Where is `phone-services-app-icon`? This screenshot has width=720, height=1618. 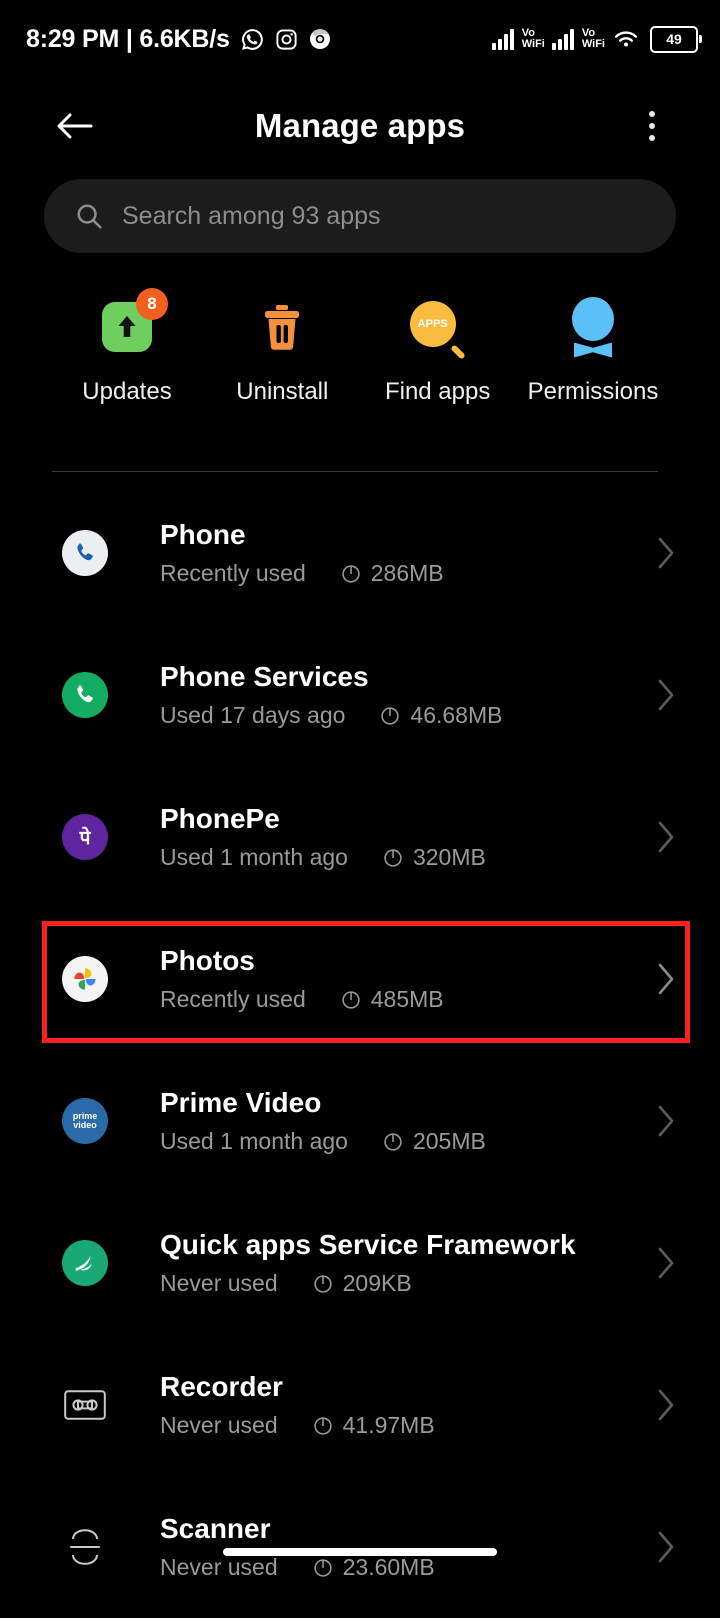
phone-services-app-icon is located at coordinates (85, 695).